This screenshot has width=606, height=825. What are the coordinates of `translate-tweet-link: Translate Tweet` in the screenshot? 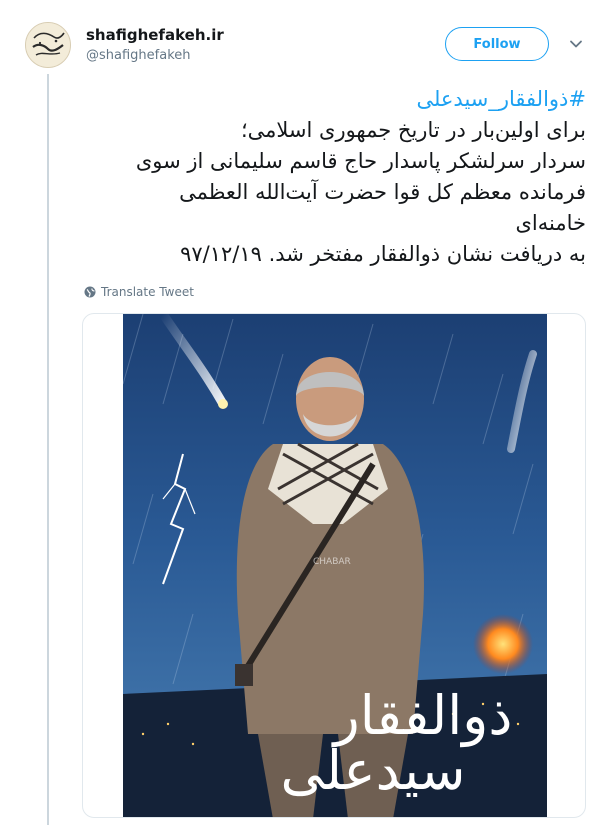 It's located at (139, 292).